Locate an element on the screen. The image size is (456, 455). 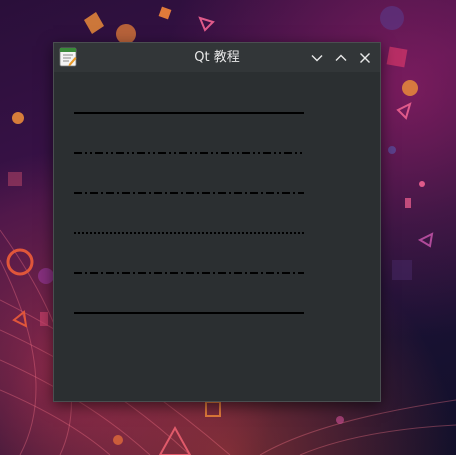
close-icon is located at coordinates (365, 58).